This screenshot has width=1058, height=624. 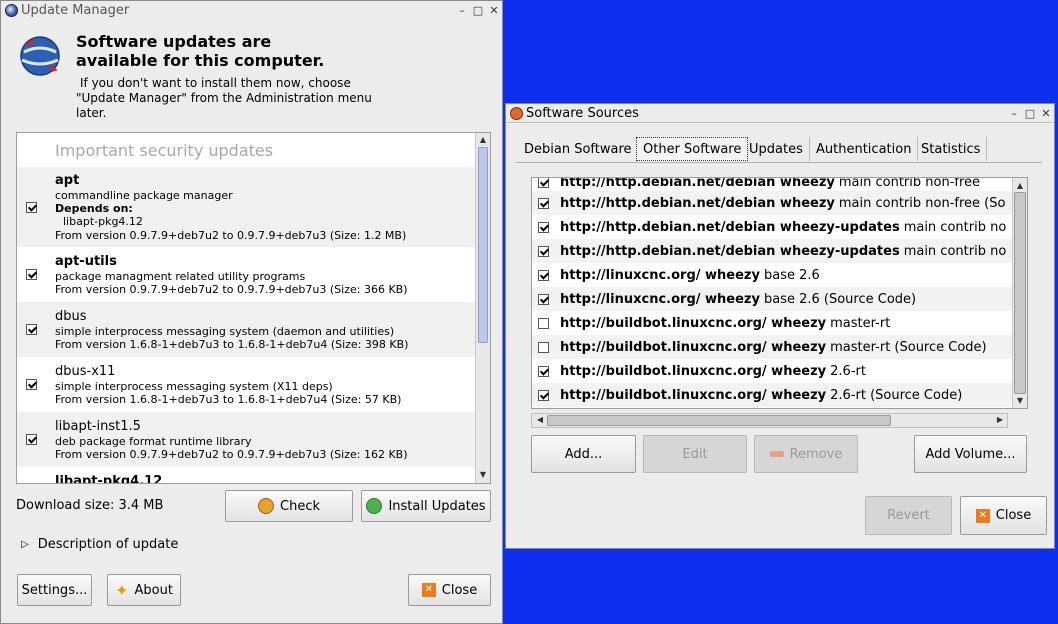 What do you see at coordinates (449, 590) in the screenshot?
I see `close-button: ✕ Close` at bounding box center [449, 590].